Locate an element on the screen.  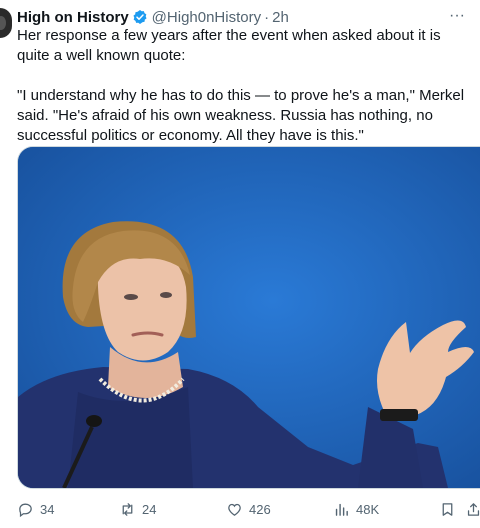
views-icon is located at coordinates (341, 509).